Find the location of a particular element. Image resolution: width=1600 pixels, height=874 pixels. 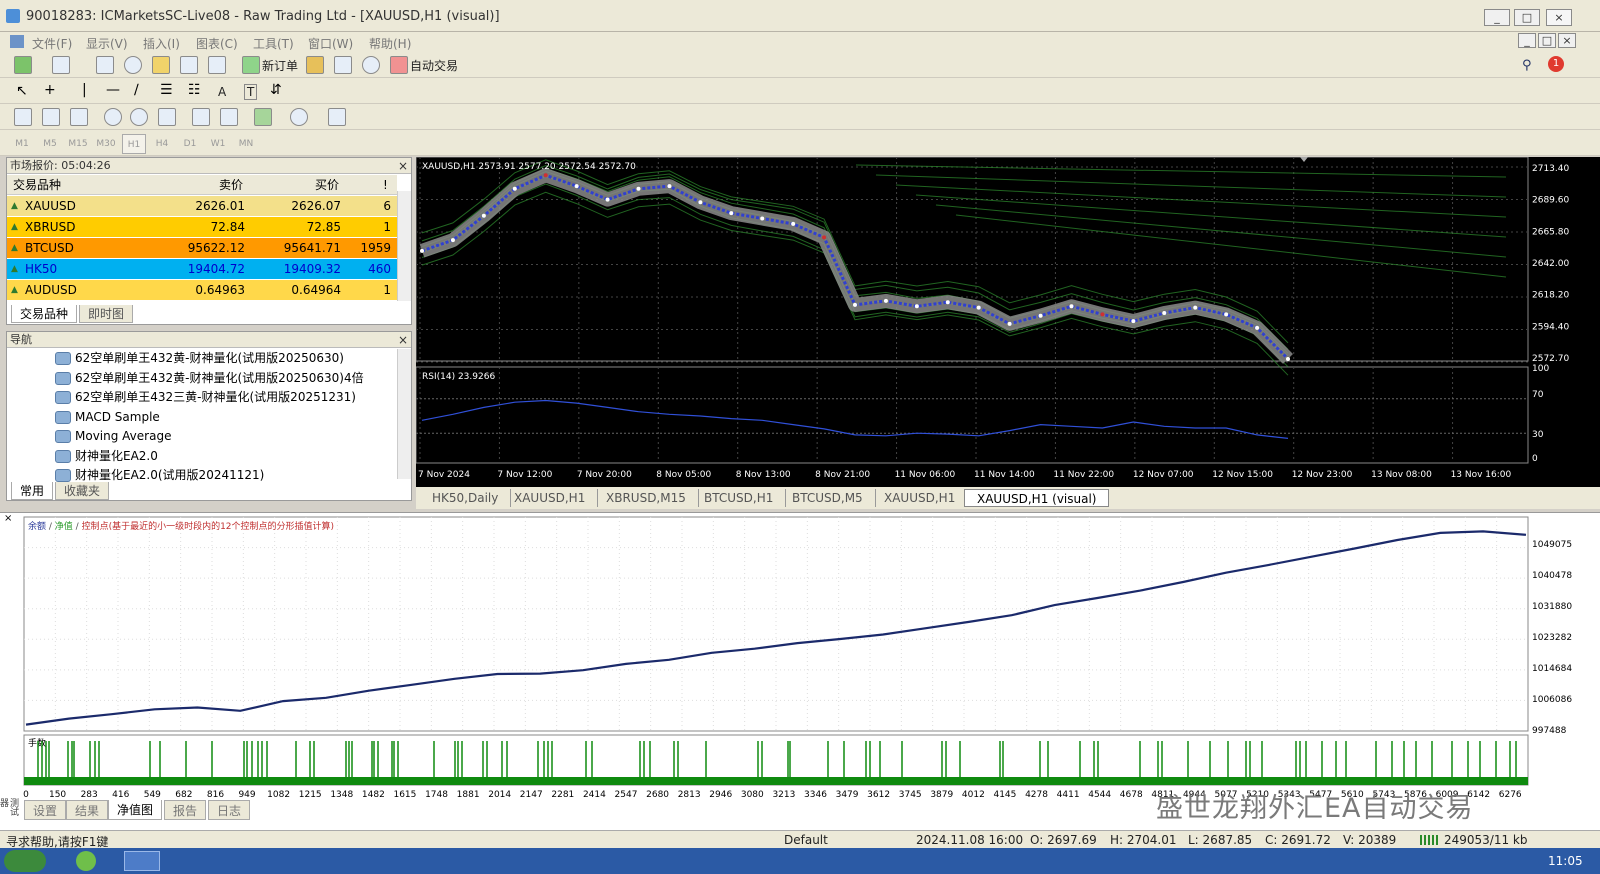

text-tool: A is located at coordinates (222, 92).